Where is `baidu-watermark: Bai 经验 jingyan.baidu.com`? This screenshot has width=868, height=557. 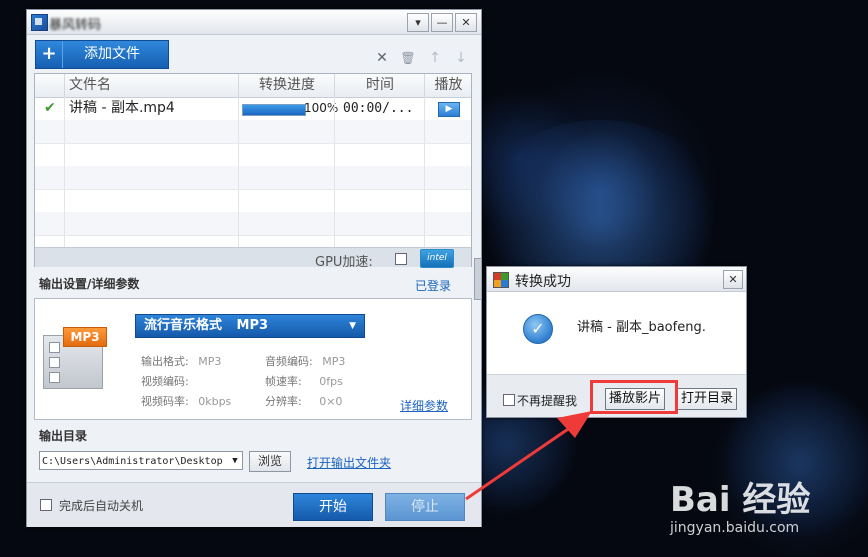 baidu-watermark: Bai 经验 jingyan.baidu.com is located at coordinates (765, 502).